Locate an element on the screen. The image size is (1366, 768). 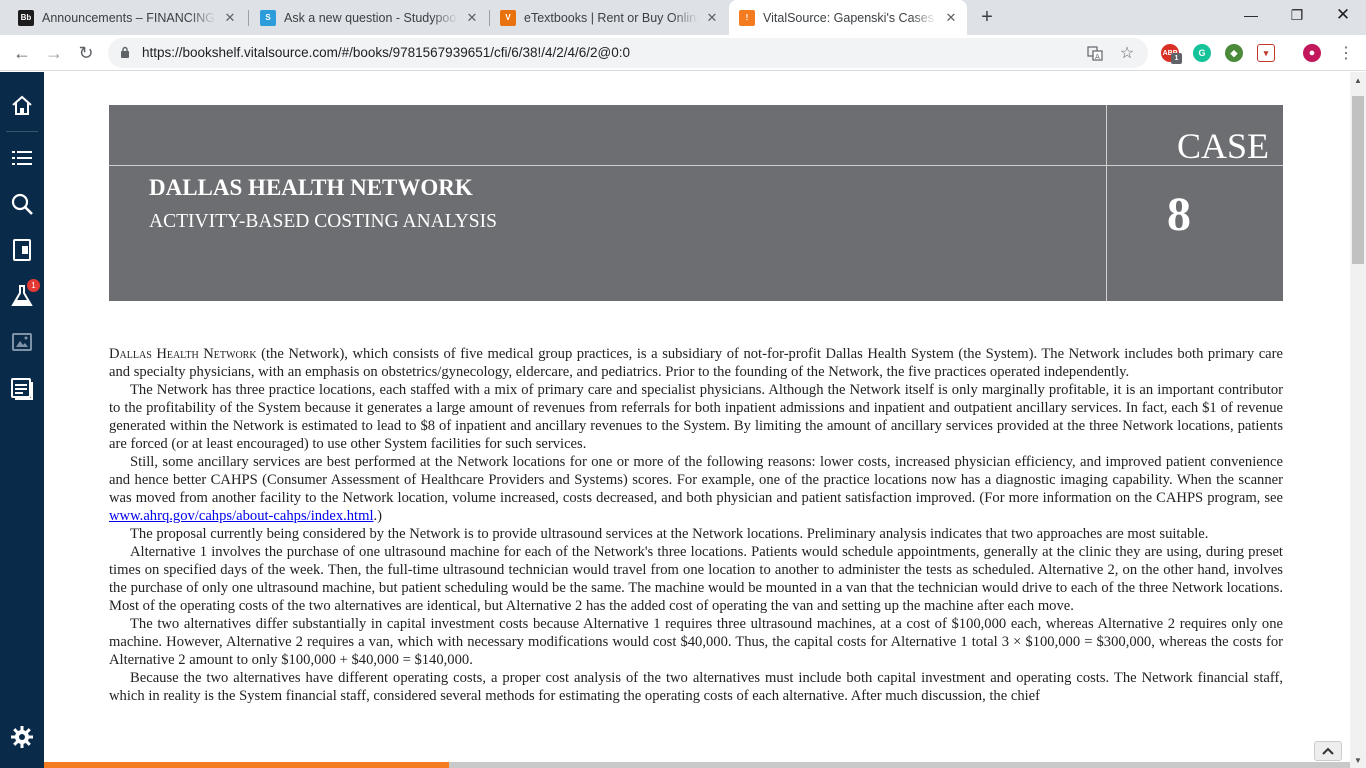
flashcards-icon is located at coordinates (22, 250).